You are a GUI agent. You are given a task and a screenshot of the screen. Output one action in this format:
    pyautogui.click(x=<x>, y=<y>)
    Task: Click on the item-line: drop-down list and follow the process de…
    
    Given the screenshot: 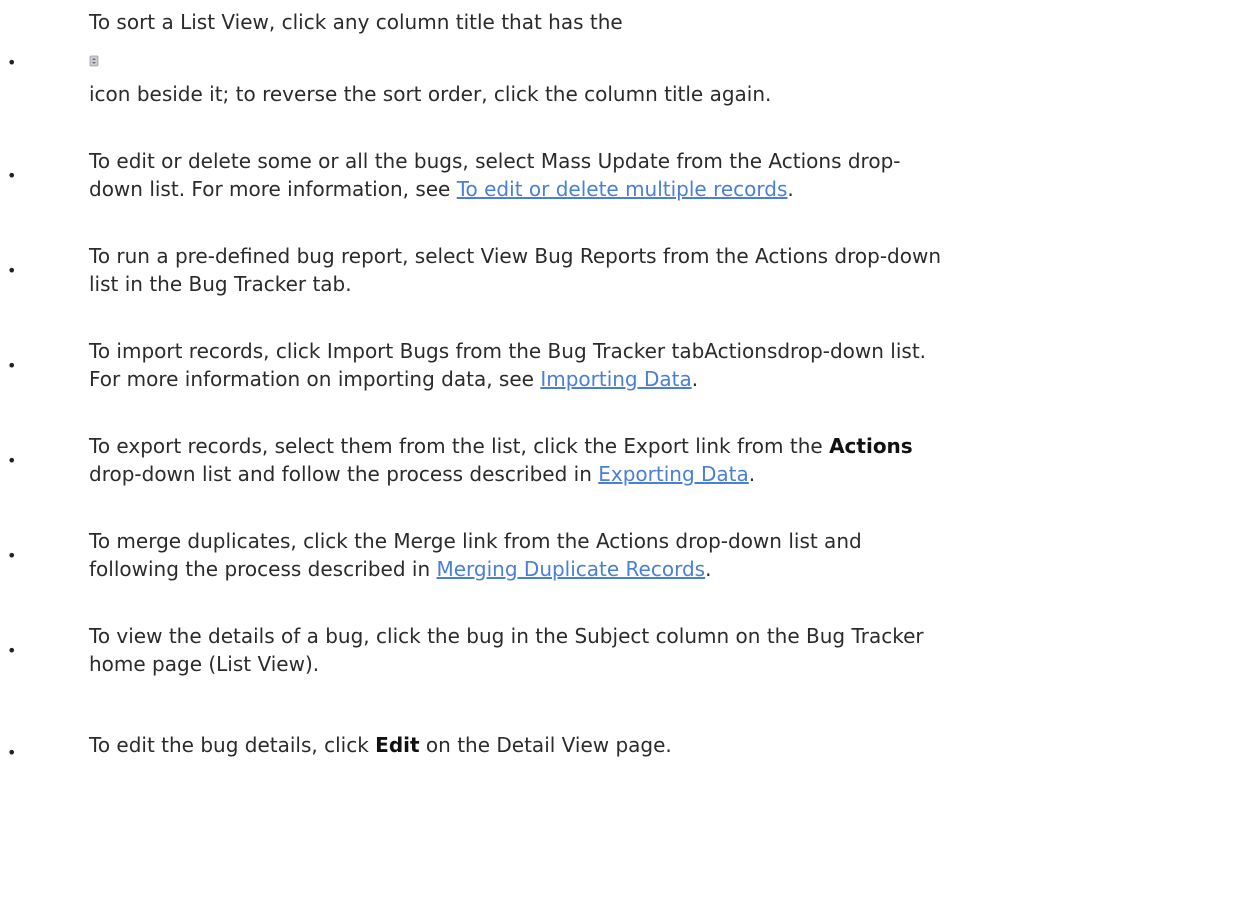 What is the action you would take?
    pyautogui.click(x=344, y=474)
    